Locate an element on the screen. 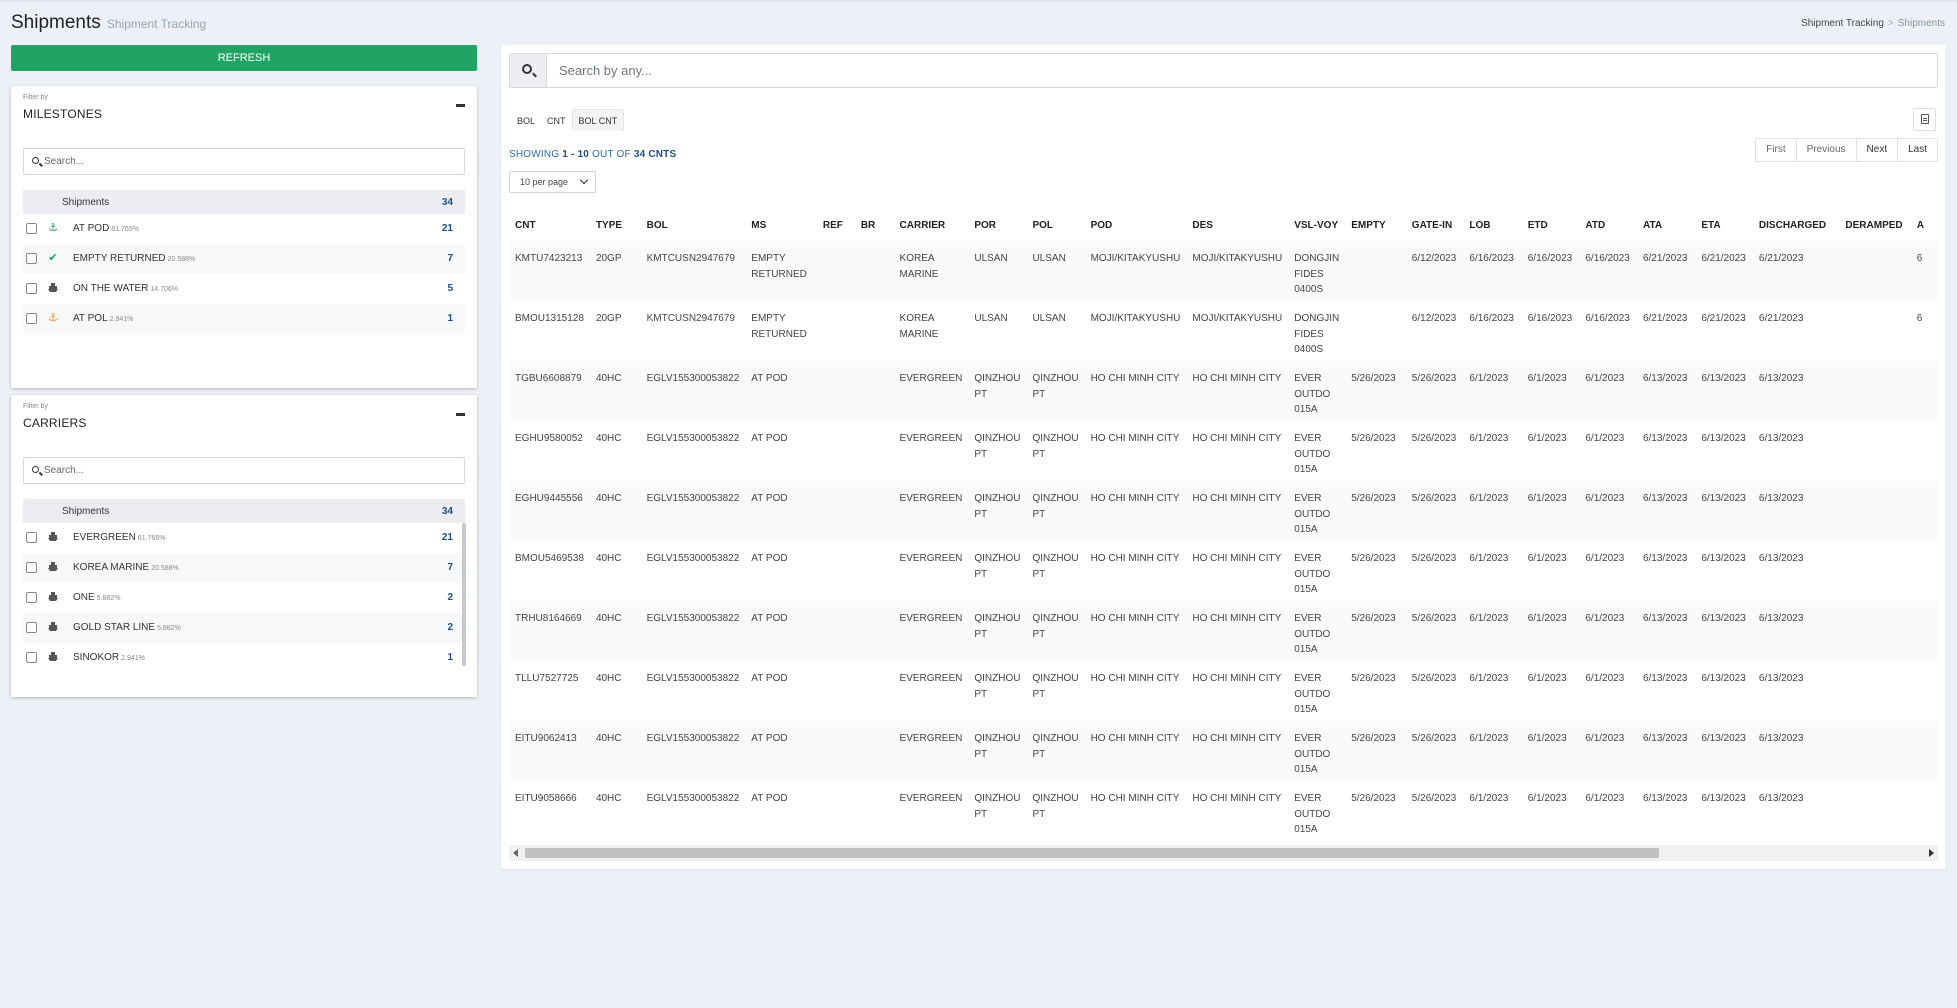  scrollbar-thumb is located at coordinates (1092, 853).